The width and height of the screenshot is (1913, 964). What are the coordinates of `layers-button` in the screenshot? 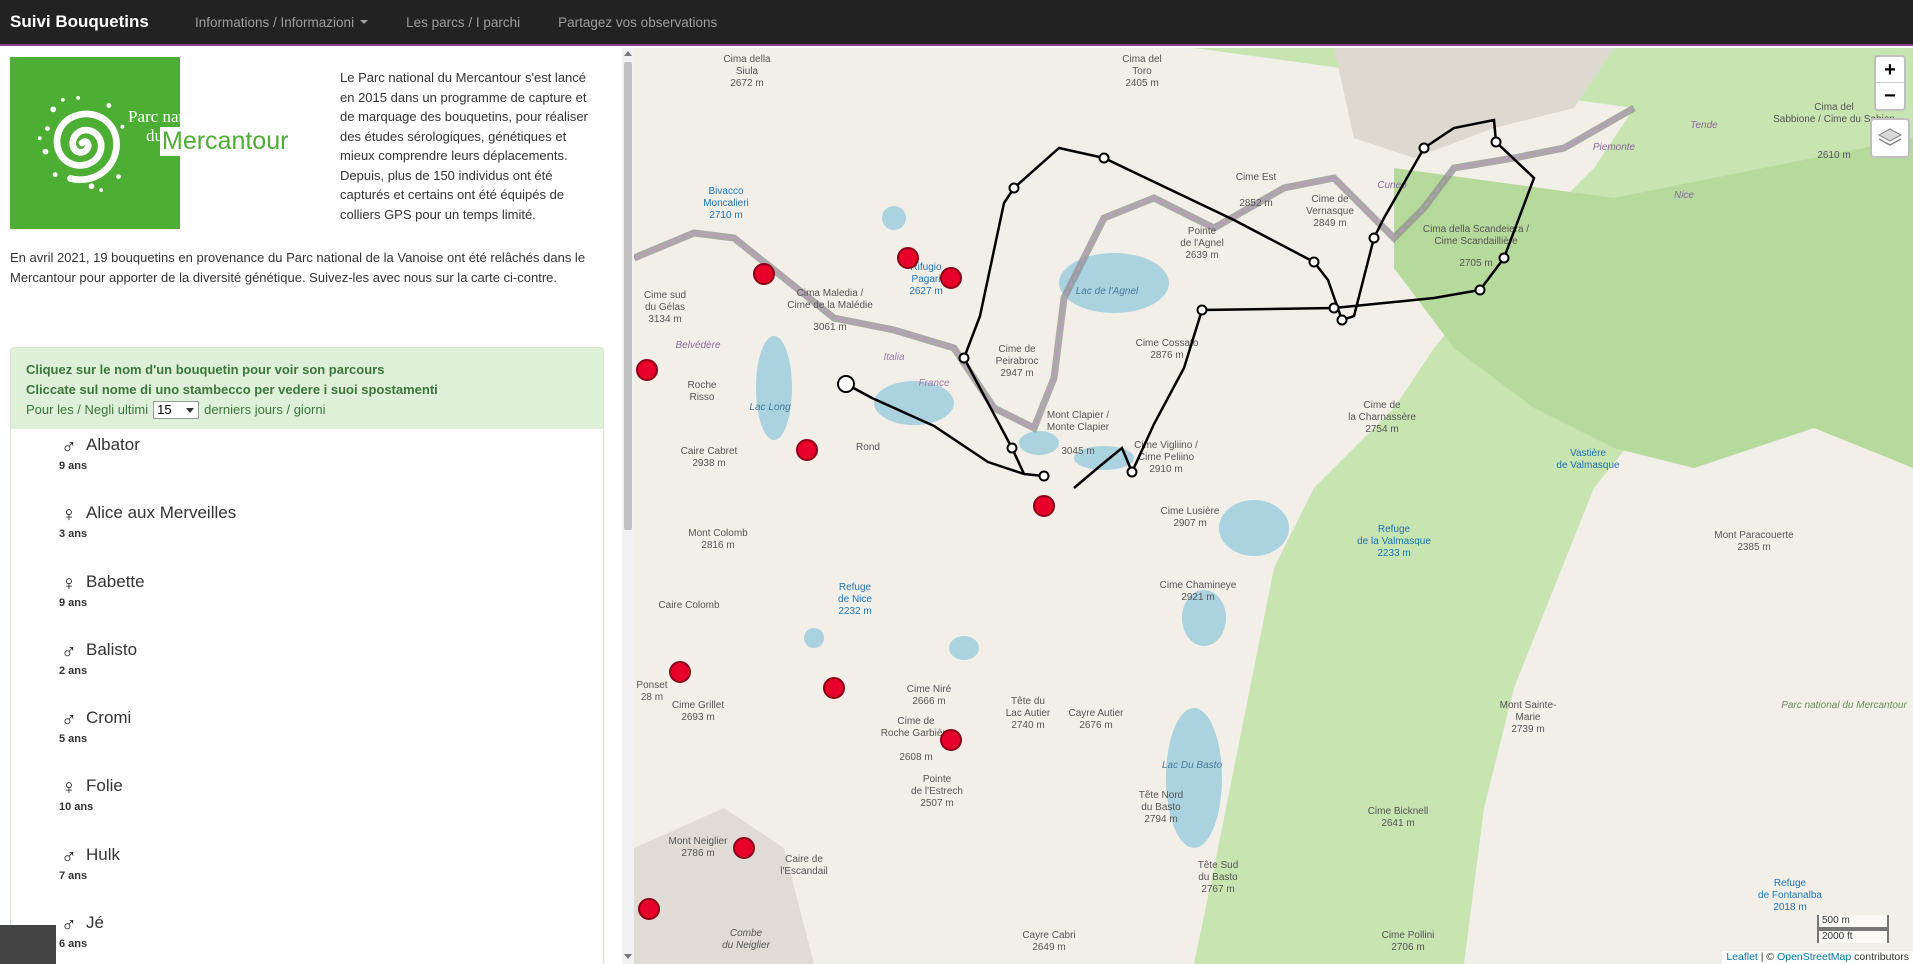 It's located at (1890, 138).